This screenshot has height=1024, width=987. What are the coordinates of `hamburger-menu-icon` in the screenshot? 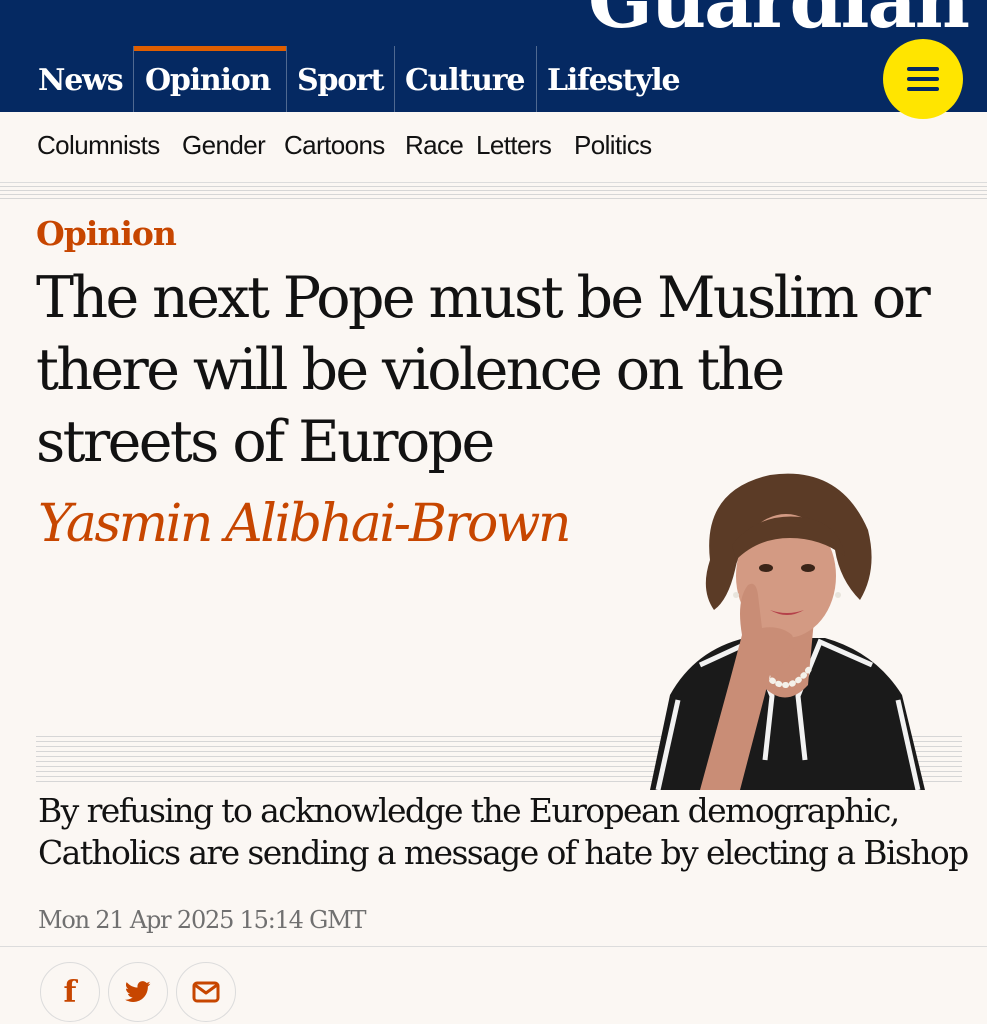 It's located at (923, 79).